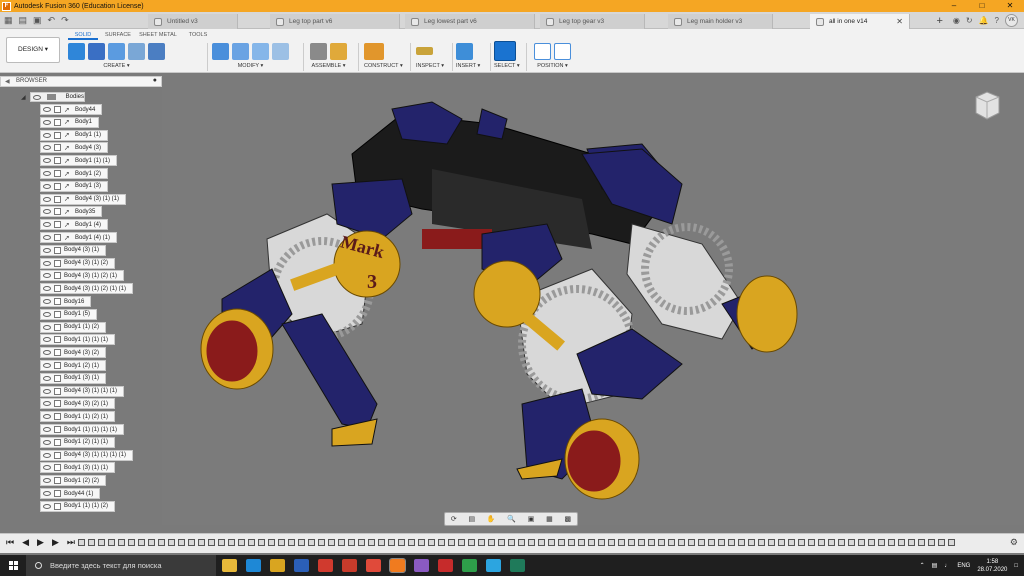  What do you see at coordinates (136, 51) in the screenshot?
I see `hole-icon` at bounding box center [136, 51].